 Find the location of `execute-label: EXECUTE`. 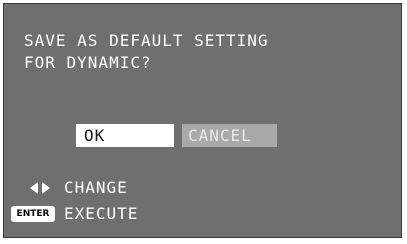

execute-label: EXECUTE is located at coordinates (101, 213).